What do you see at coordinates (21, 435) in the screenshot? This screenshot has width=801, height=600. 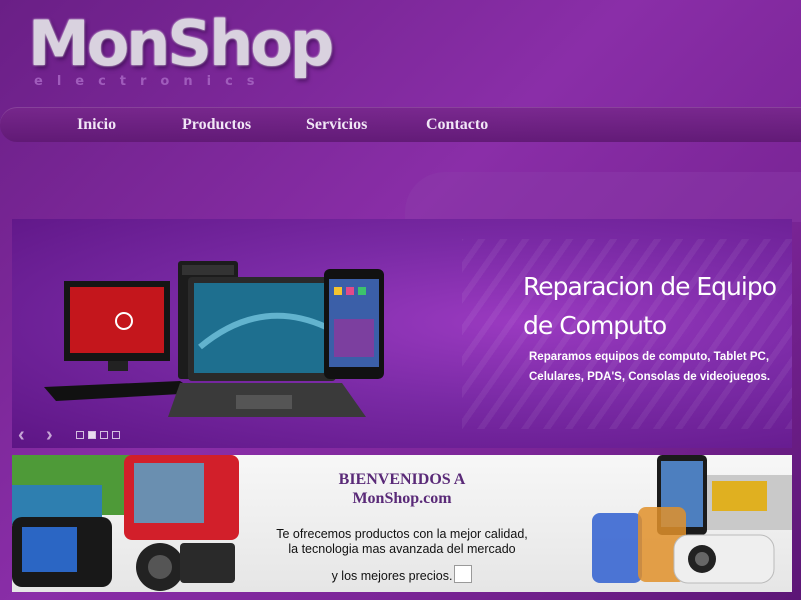 I see `prev-arrow-icon: ‹` at bounding box center [21, 435].